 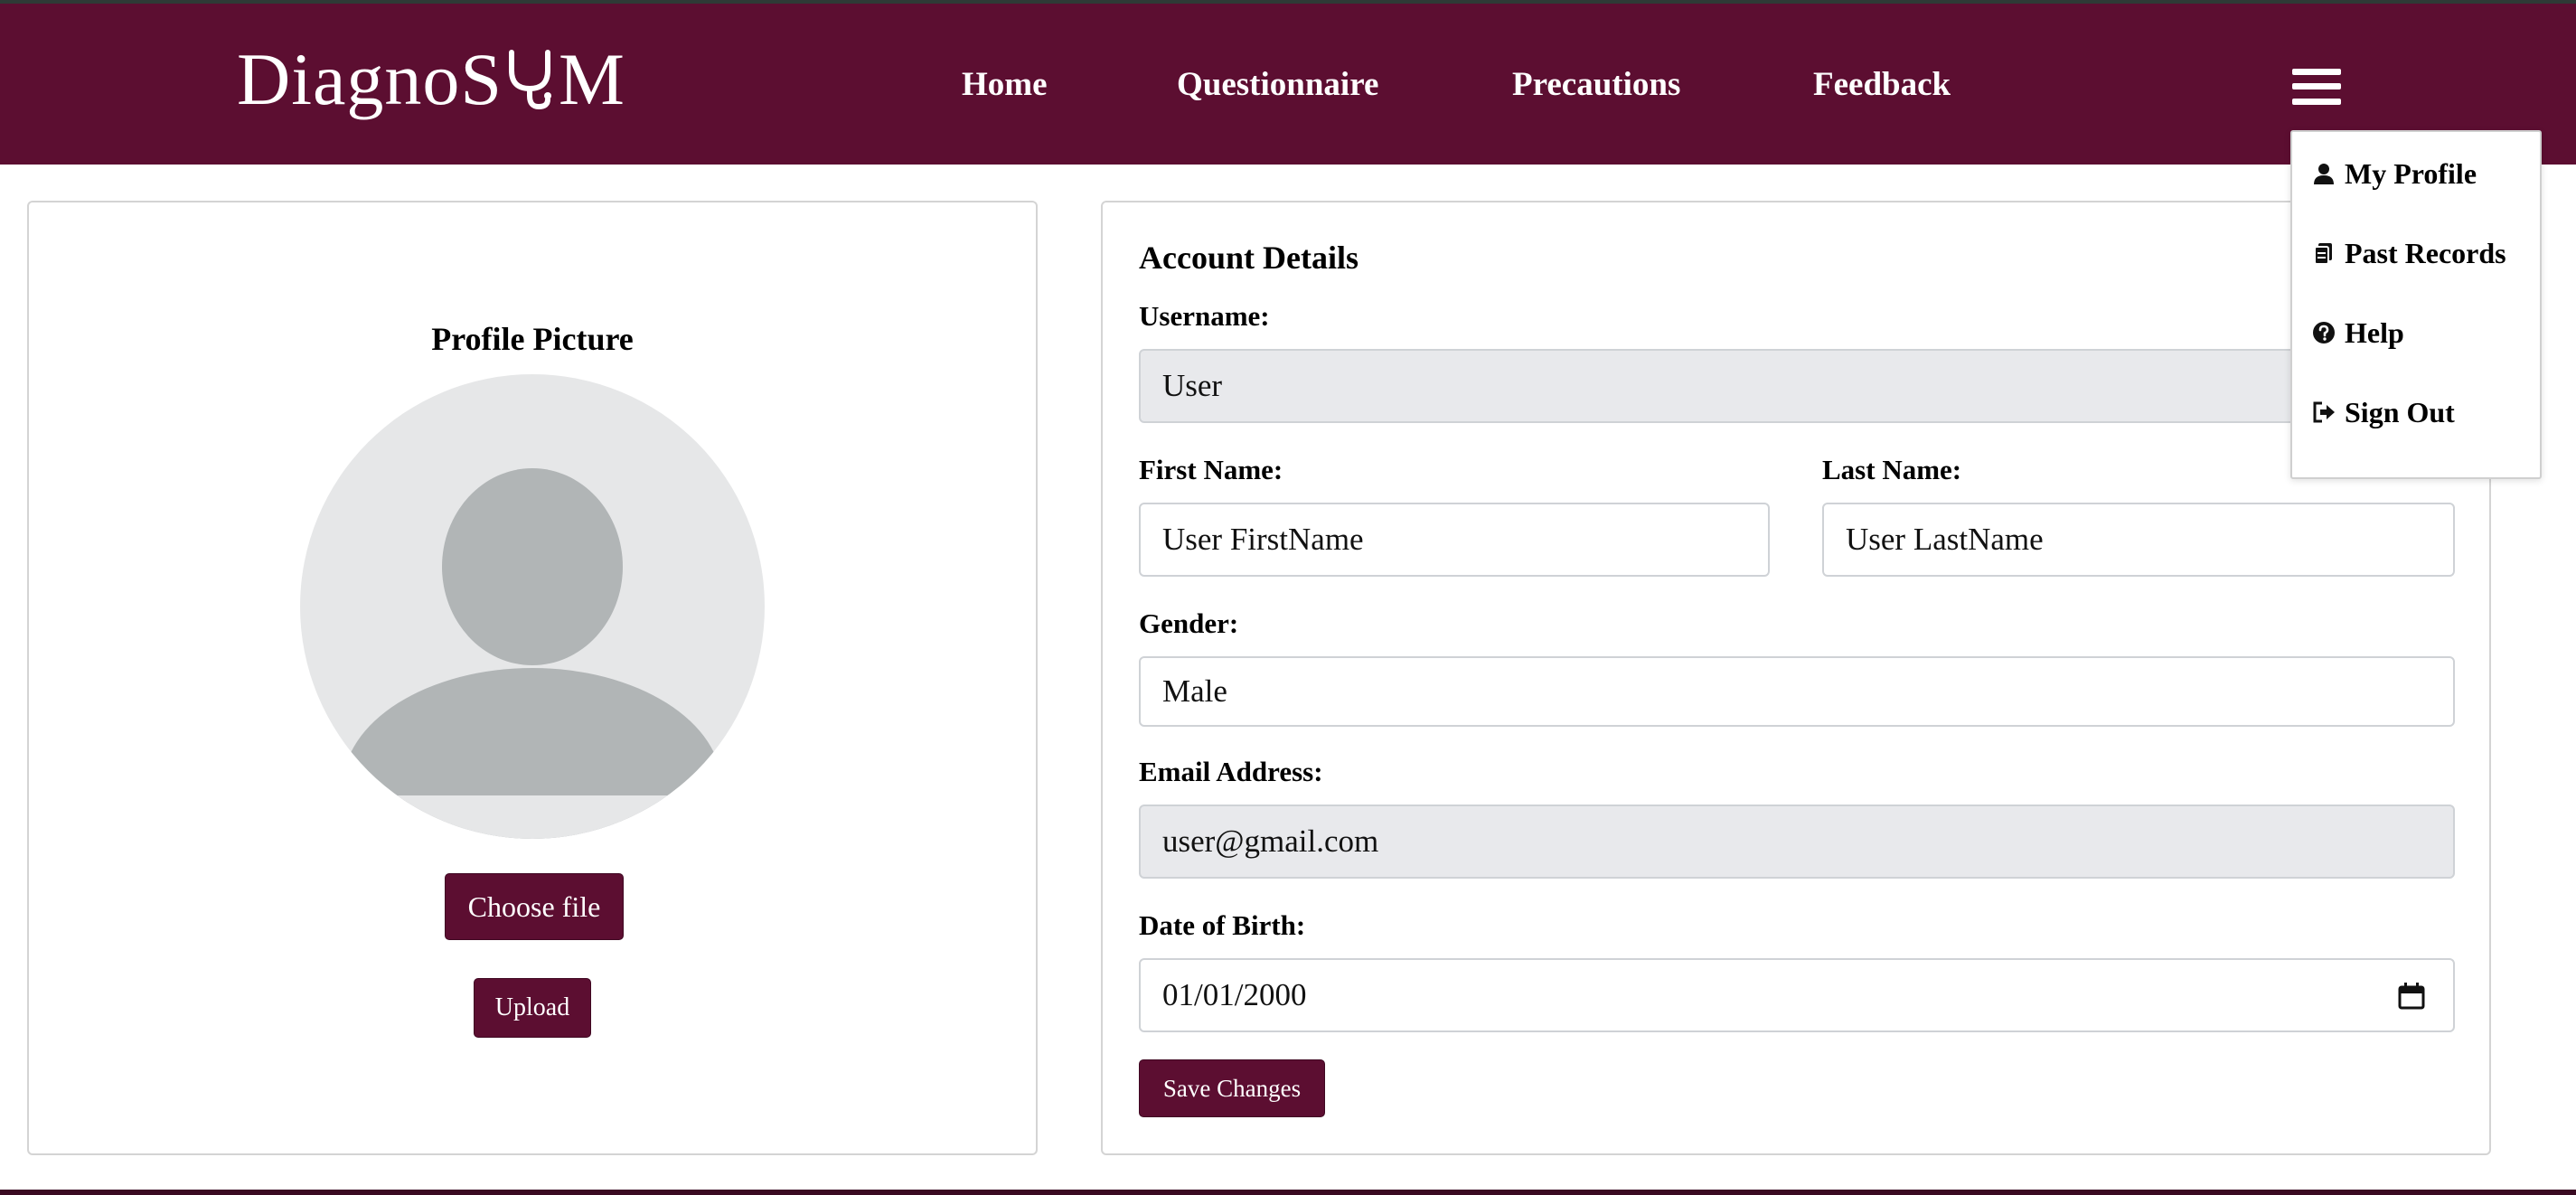 I want to click on username-label: Username:, so click(x=1204, y=316).